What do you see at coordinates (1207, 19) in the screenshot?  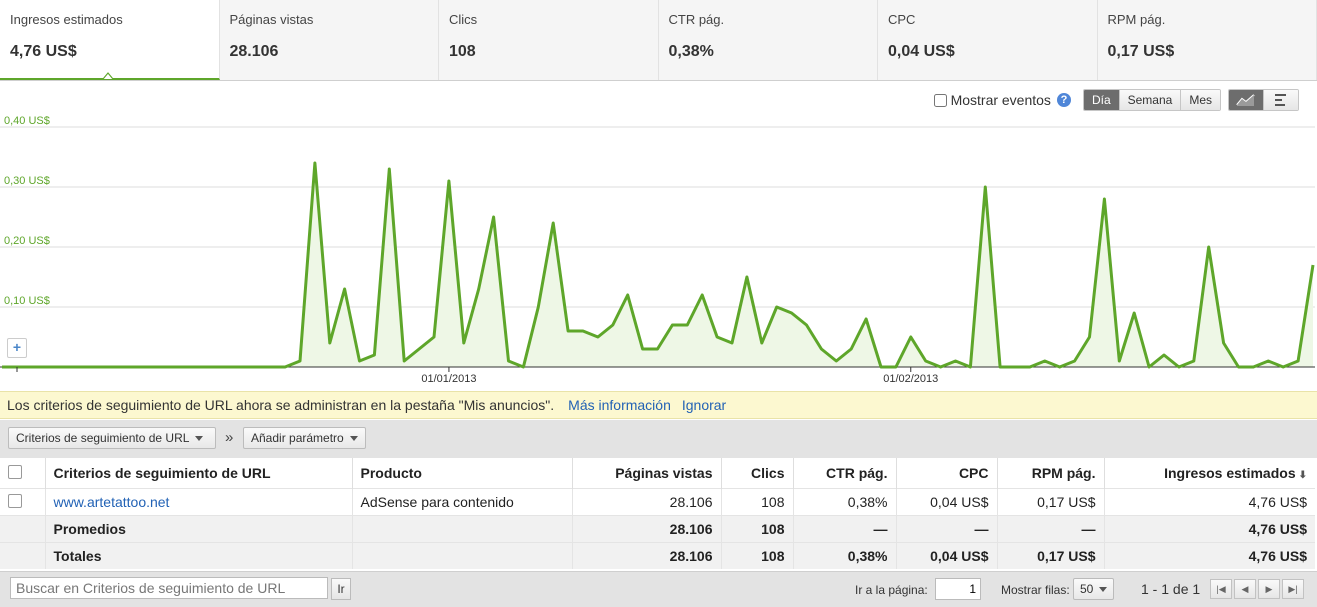 I see `tab-label: RPM pág.` at bounding box center [1207, 19].